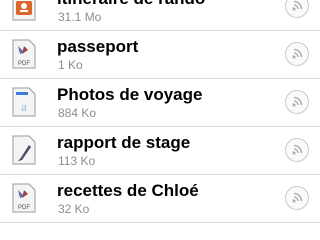 The height and width of the screenshot is (240, 320). I want to click on pen-document-icon, so click(24, 150).